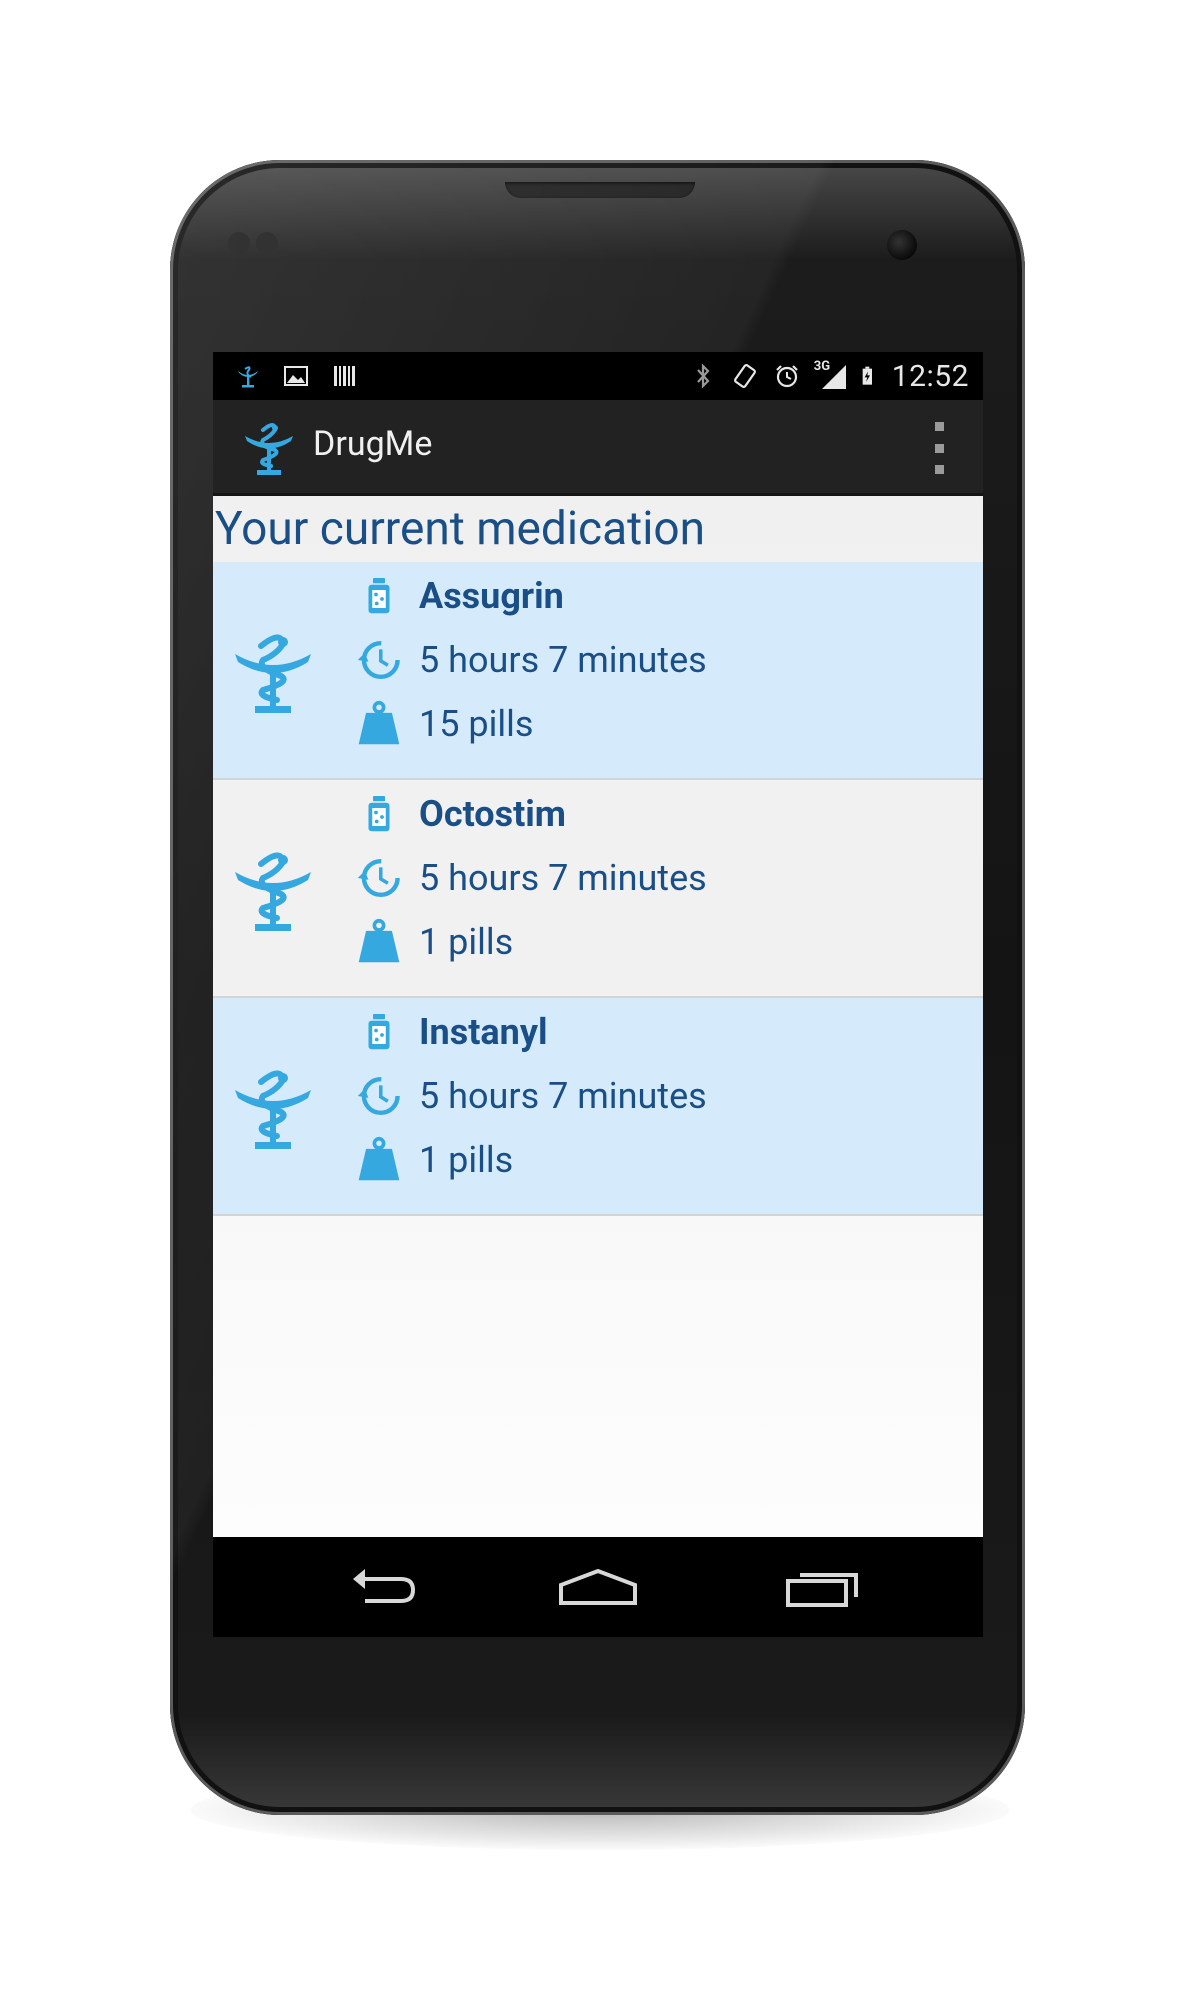 This screenshot has height=1994, width=1195. Describe the element at coordinates (248, 377) in the screenshot. I see `app-notification-icon` at that location.